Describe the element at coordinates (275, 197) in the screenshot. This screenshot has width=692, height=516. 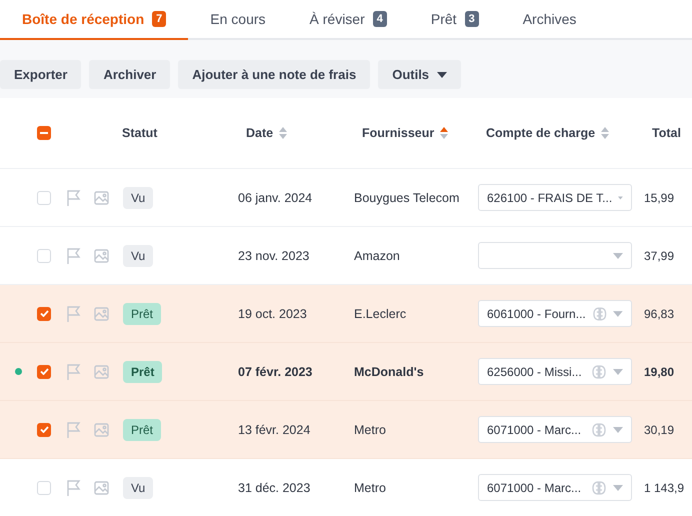
I see `date-cell: 06 janv. 2024` at that location.